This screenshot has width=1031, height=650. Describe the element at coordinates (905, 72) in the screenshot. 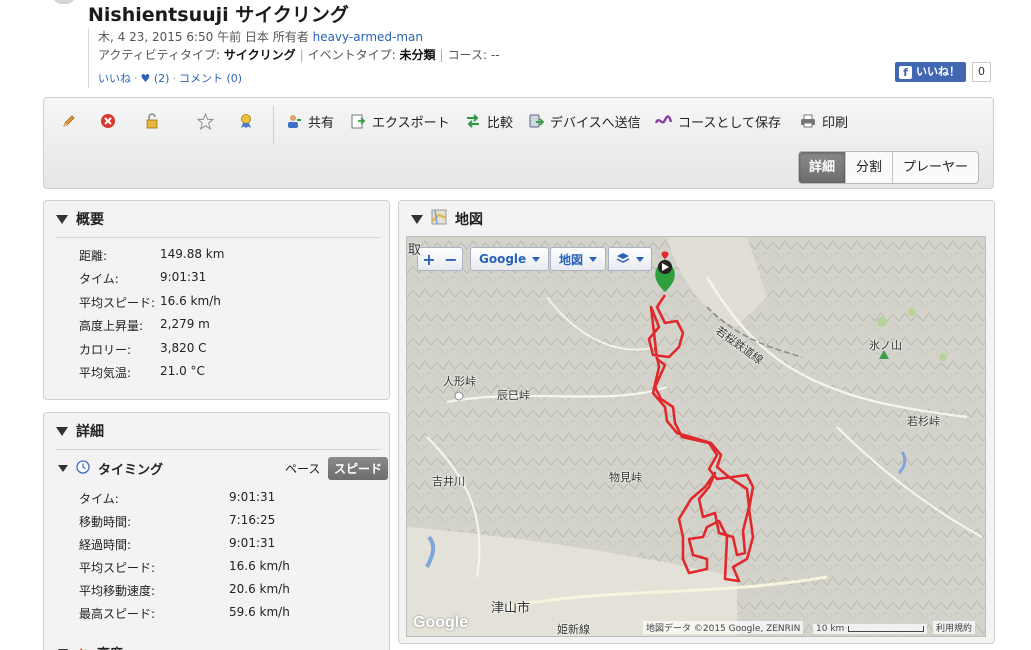

I see `facebook-icon: f` at that location.